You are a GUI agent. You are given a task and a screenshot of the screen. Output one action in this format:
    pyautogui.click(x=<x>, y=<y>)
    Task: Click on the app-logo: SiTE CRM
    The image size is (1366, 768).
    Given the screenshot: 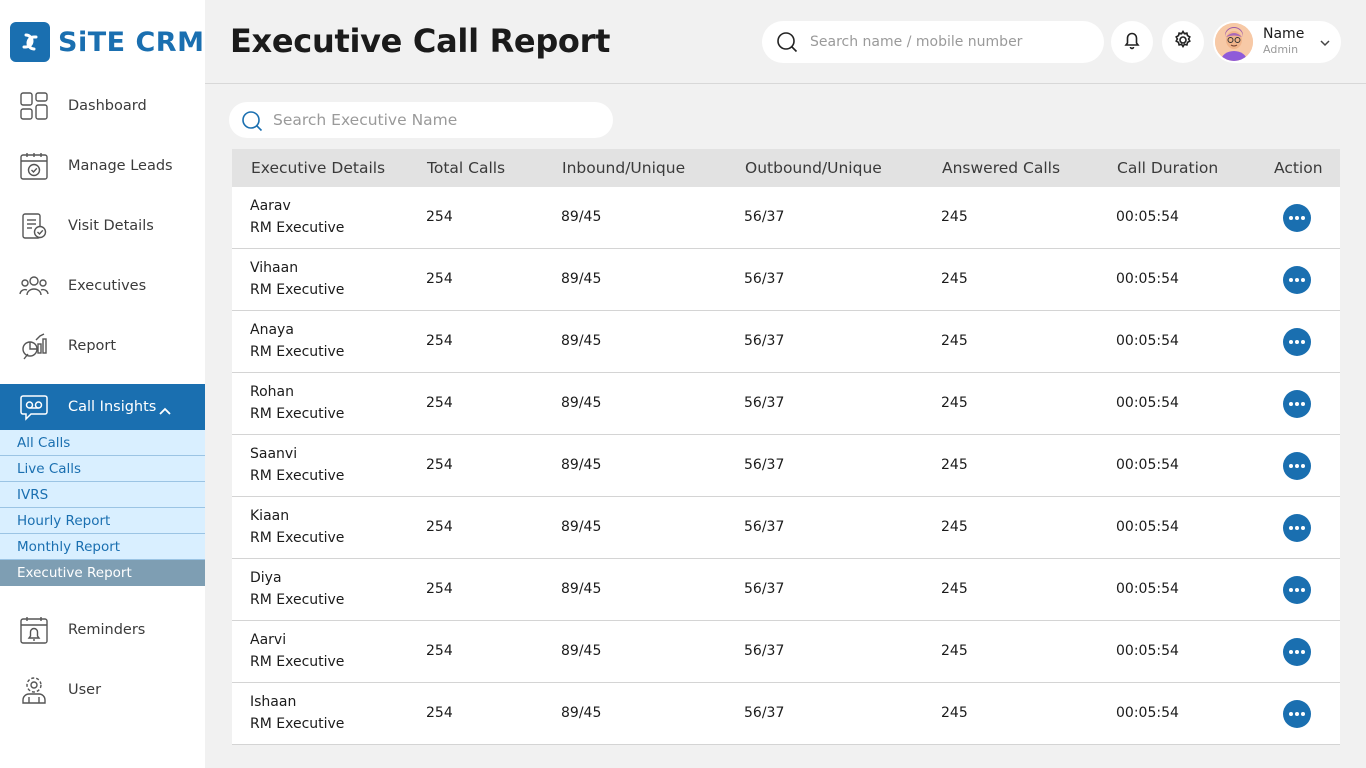 What is the action you would take?
    pyautogui.click(x=107, y=42)
    